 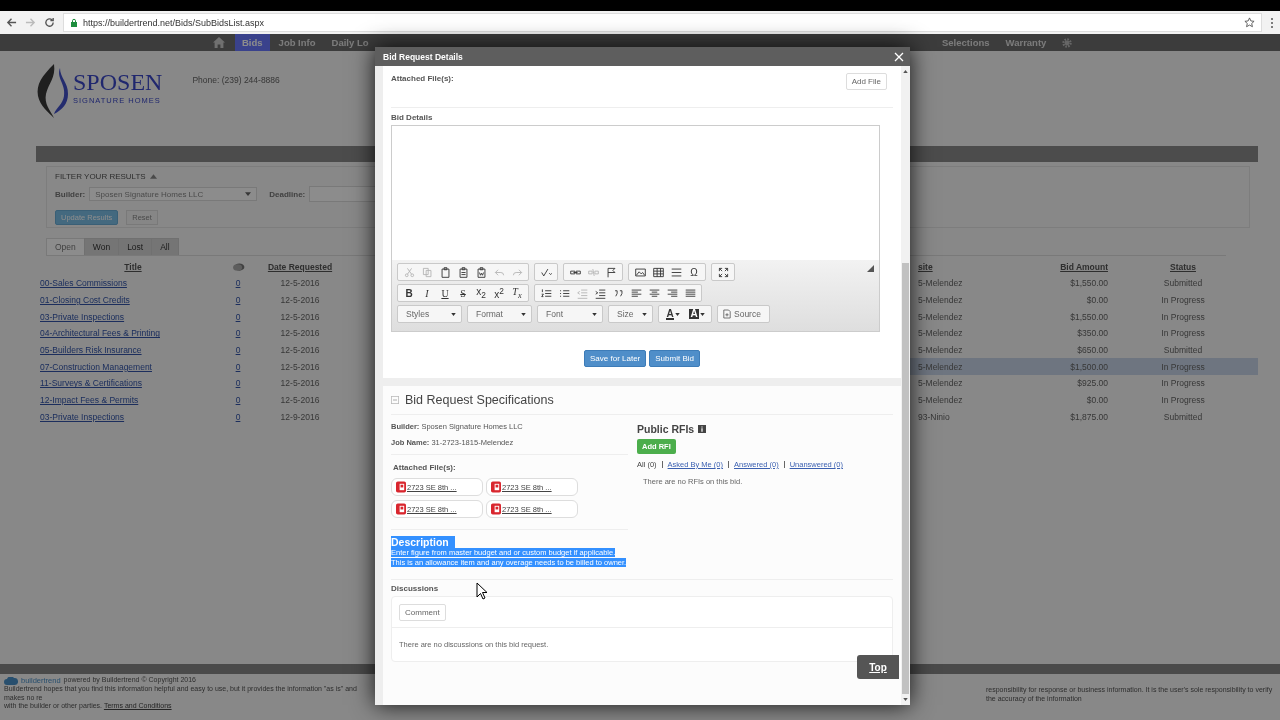 What do you see at coordinates (422, 612) in the screenshot?
I see `comment-button: Comment` at bounding box center [422, 612].